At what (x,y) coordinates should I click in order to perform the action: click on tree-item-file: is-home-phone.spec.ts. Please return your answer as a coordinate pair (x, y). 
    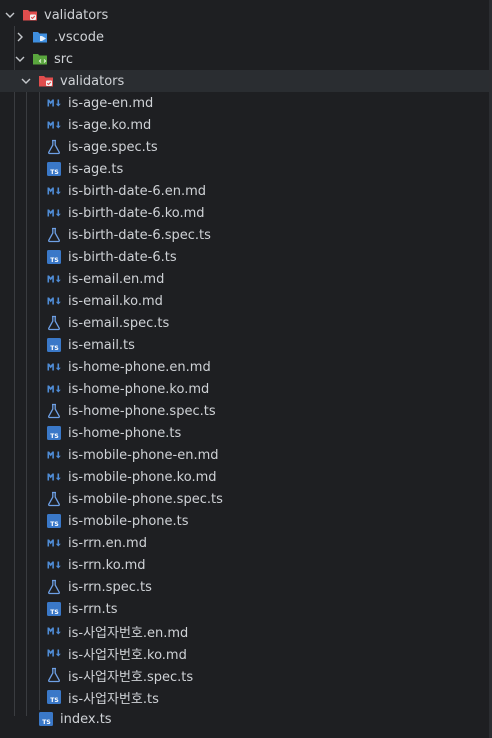
    Looking at the image, I should click on (246, 411).